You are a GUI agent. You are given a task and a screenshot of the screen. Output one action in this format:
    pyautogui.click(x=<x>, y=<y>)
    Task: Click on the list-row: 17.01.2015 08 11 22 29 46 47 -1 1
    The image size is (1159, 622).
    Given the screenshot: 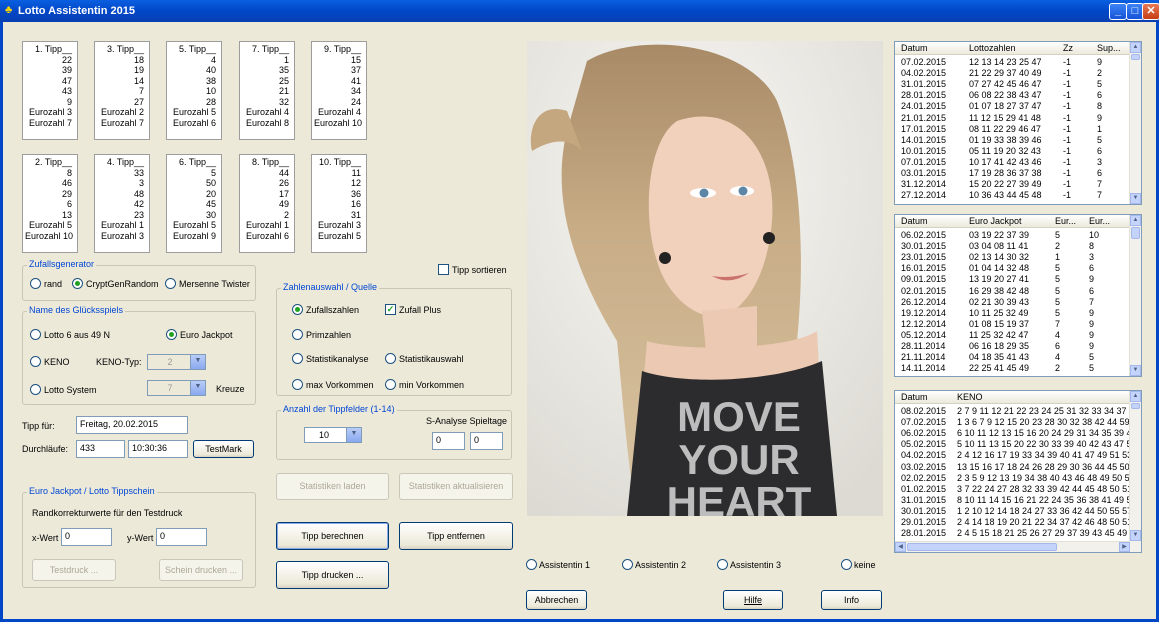 What is the action you would take?
    pyautogui.click(x=1018, y=129)
    